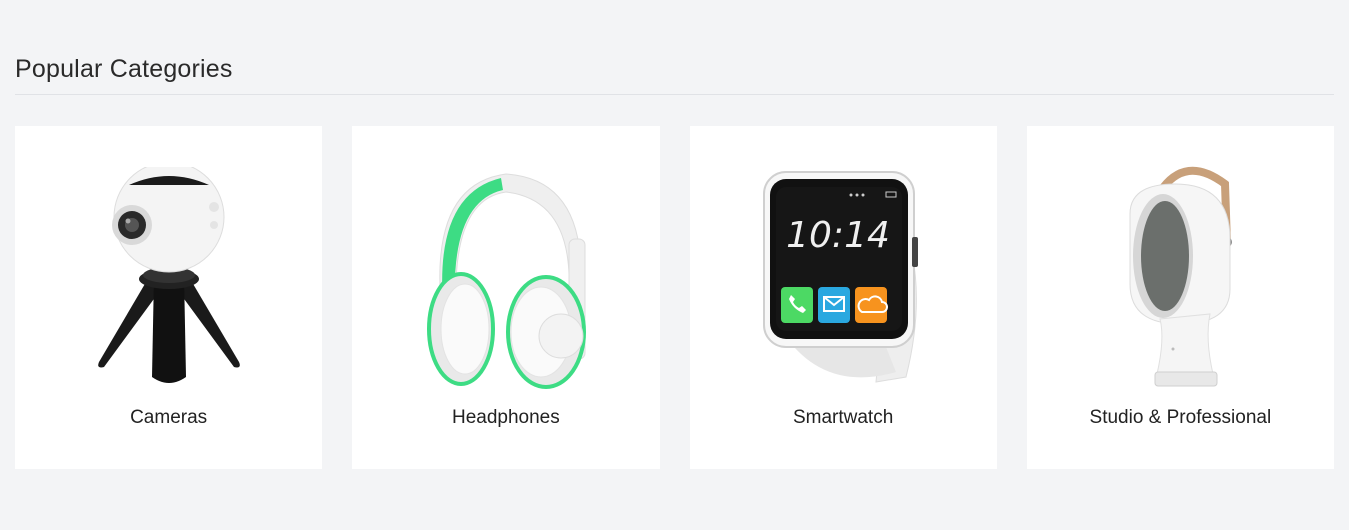  I want to click on category-label: Studio & Professional, so click(1180, 418).